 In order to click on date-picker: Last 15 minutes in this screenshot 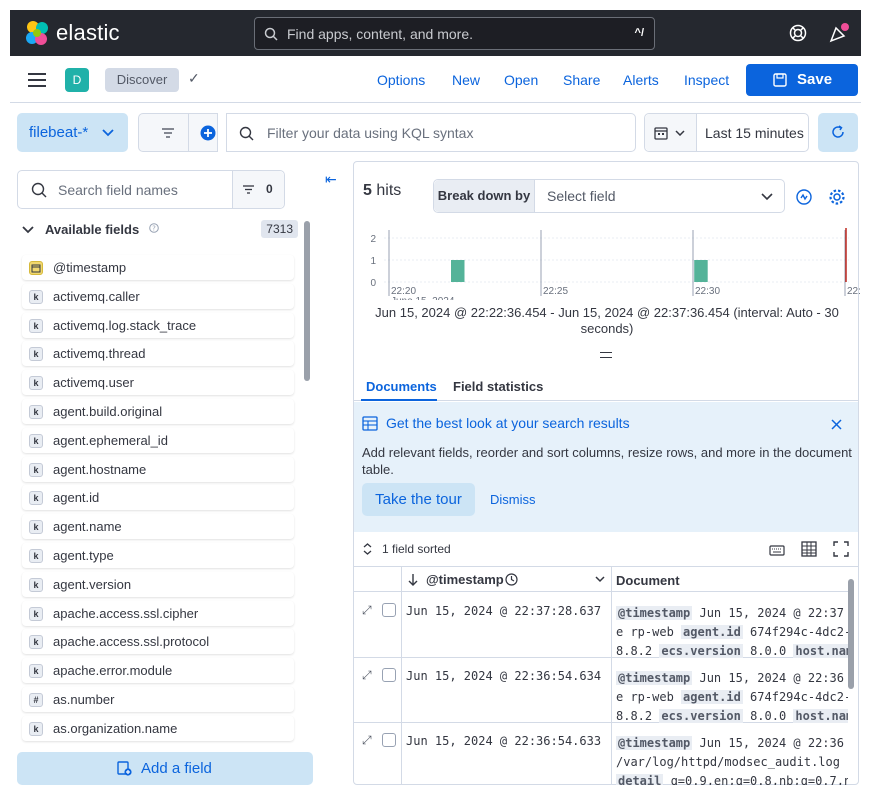, I will do `click(726, 132)`.